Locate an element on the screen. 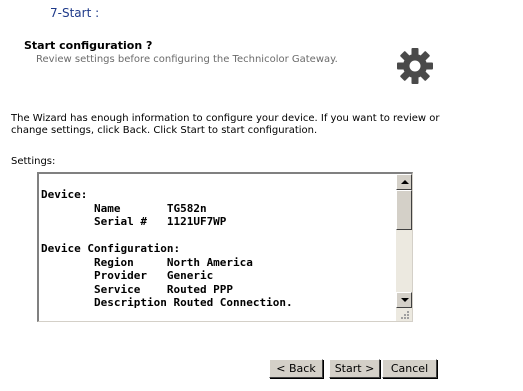  wizard-step-title: 7-Start : is located at coordinates (75, 13).